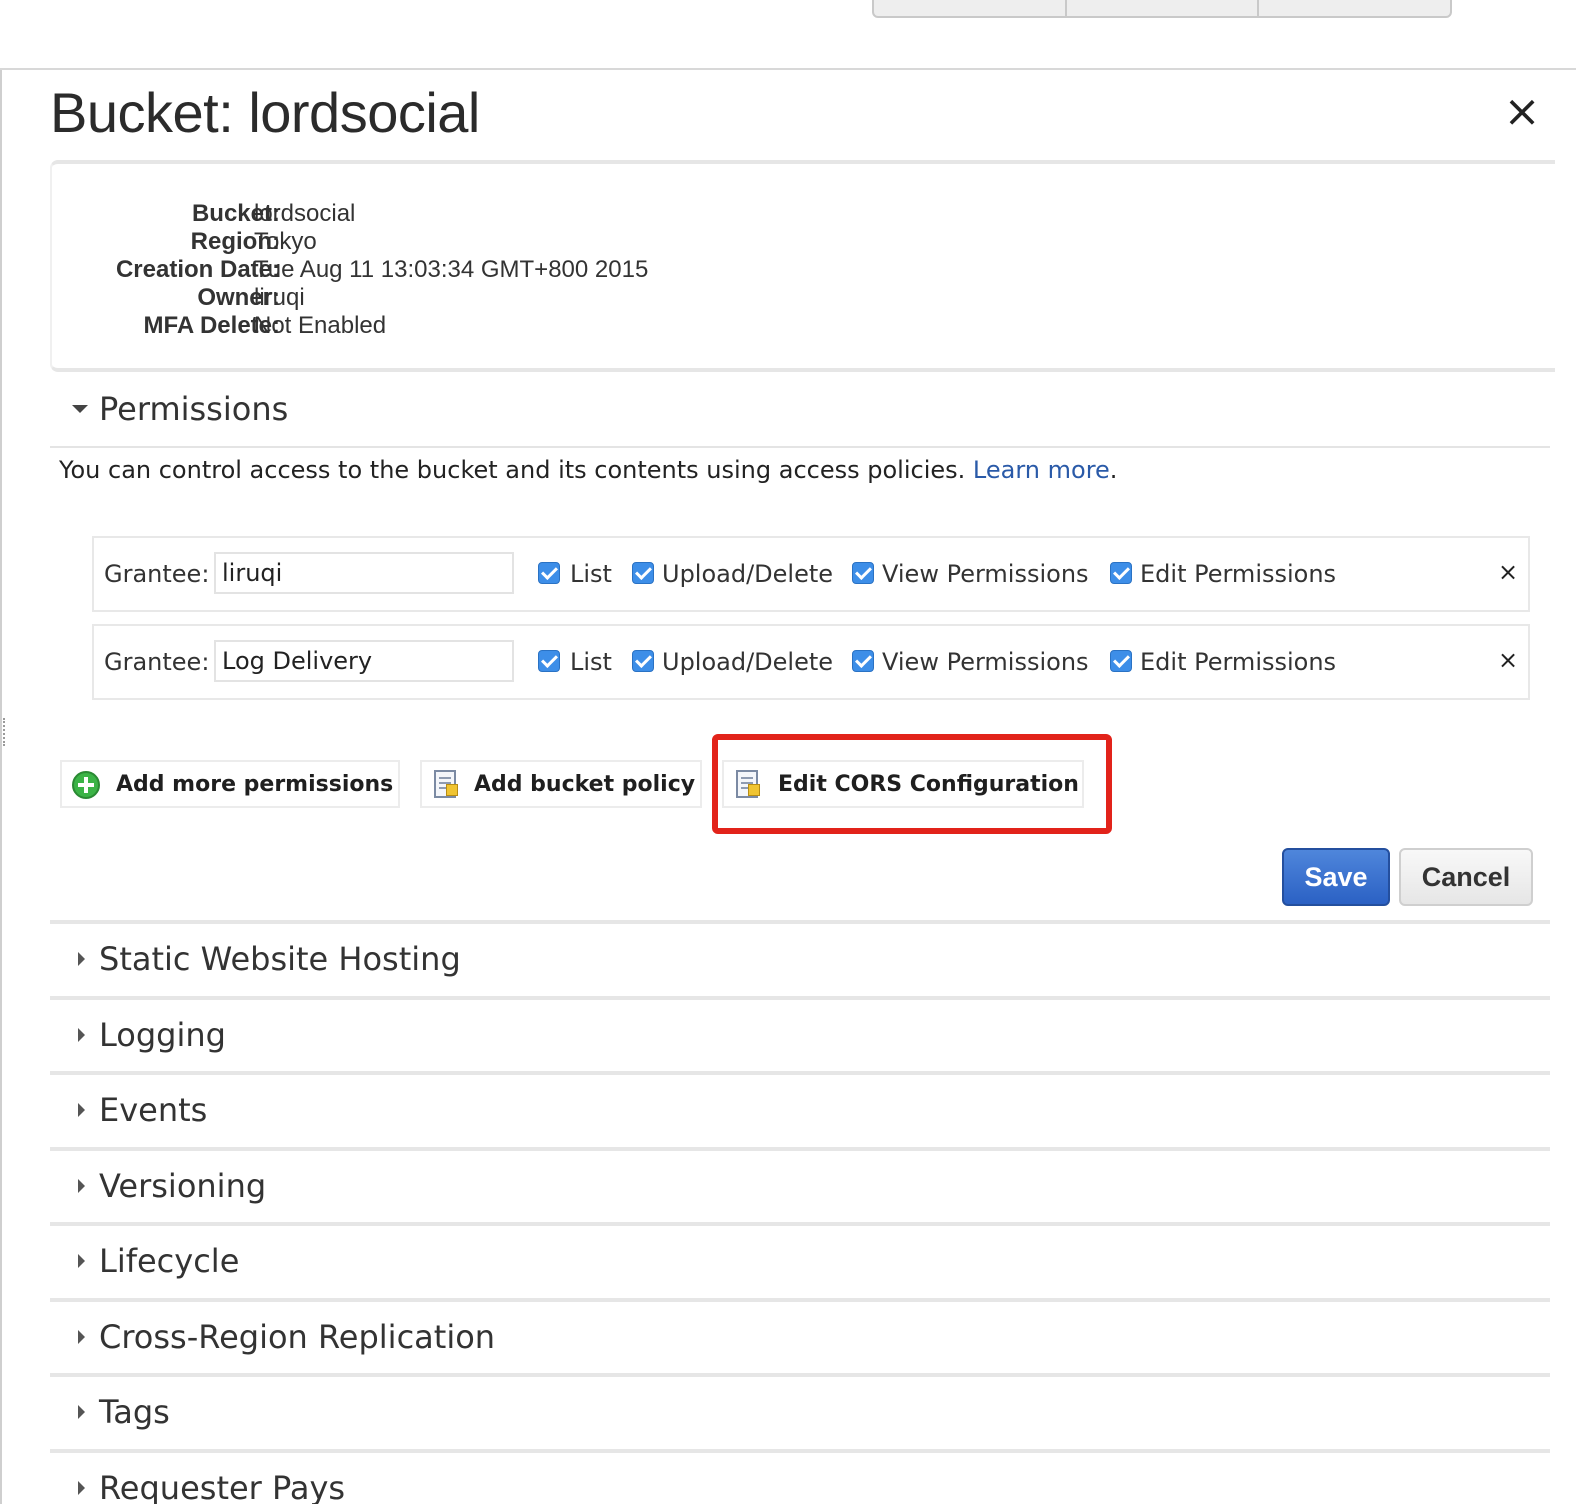 The image size is (1576, 1504). I want to click on add-bucket-policy-button: Add bucket policy, so click(561, 784).